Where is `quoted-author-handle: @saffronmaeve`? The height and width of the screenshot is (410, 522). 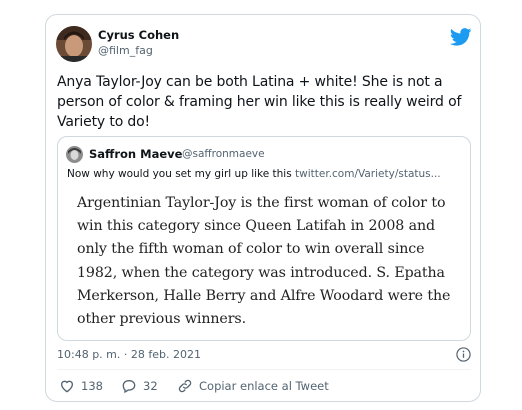 quoted-author-handle: @saffronmaeve is located at coordinates (223, 154).